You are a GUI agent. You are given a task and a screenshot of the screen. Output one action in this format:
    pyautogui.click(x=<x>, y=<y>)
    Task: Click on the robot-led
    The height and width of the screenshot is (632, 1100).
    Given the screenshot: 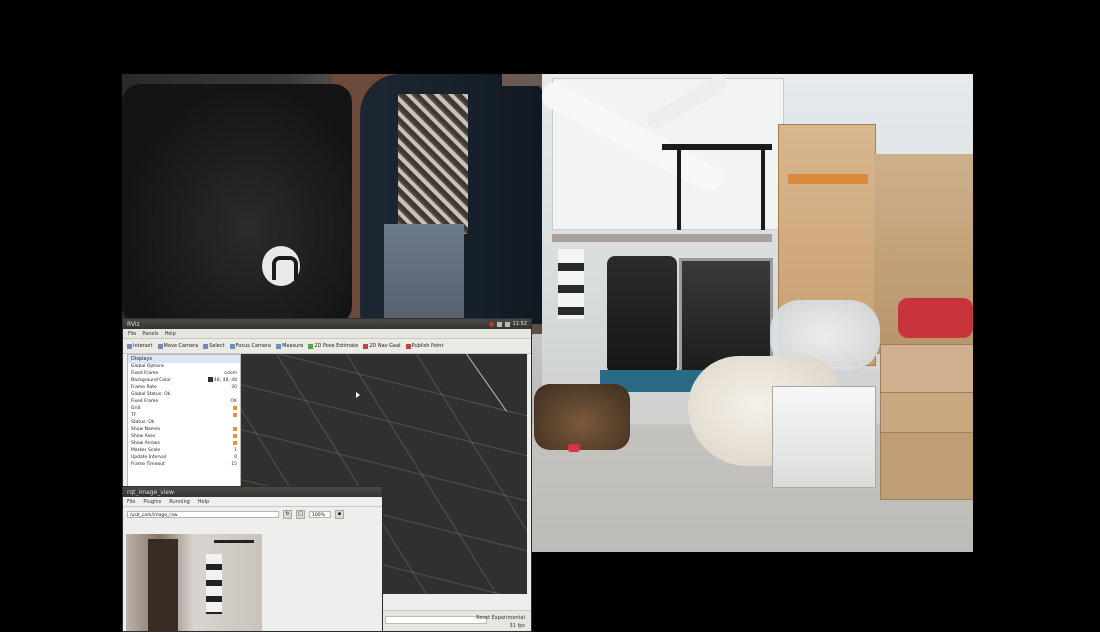 What is the action you would take?
    pyautogui.click(x=574, y=448)
    